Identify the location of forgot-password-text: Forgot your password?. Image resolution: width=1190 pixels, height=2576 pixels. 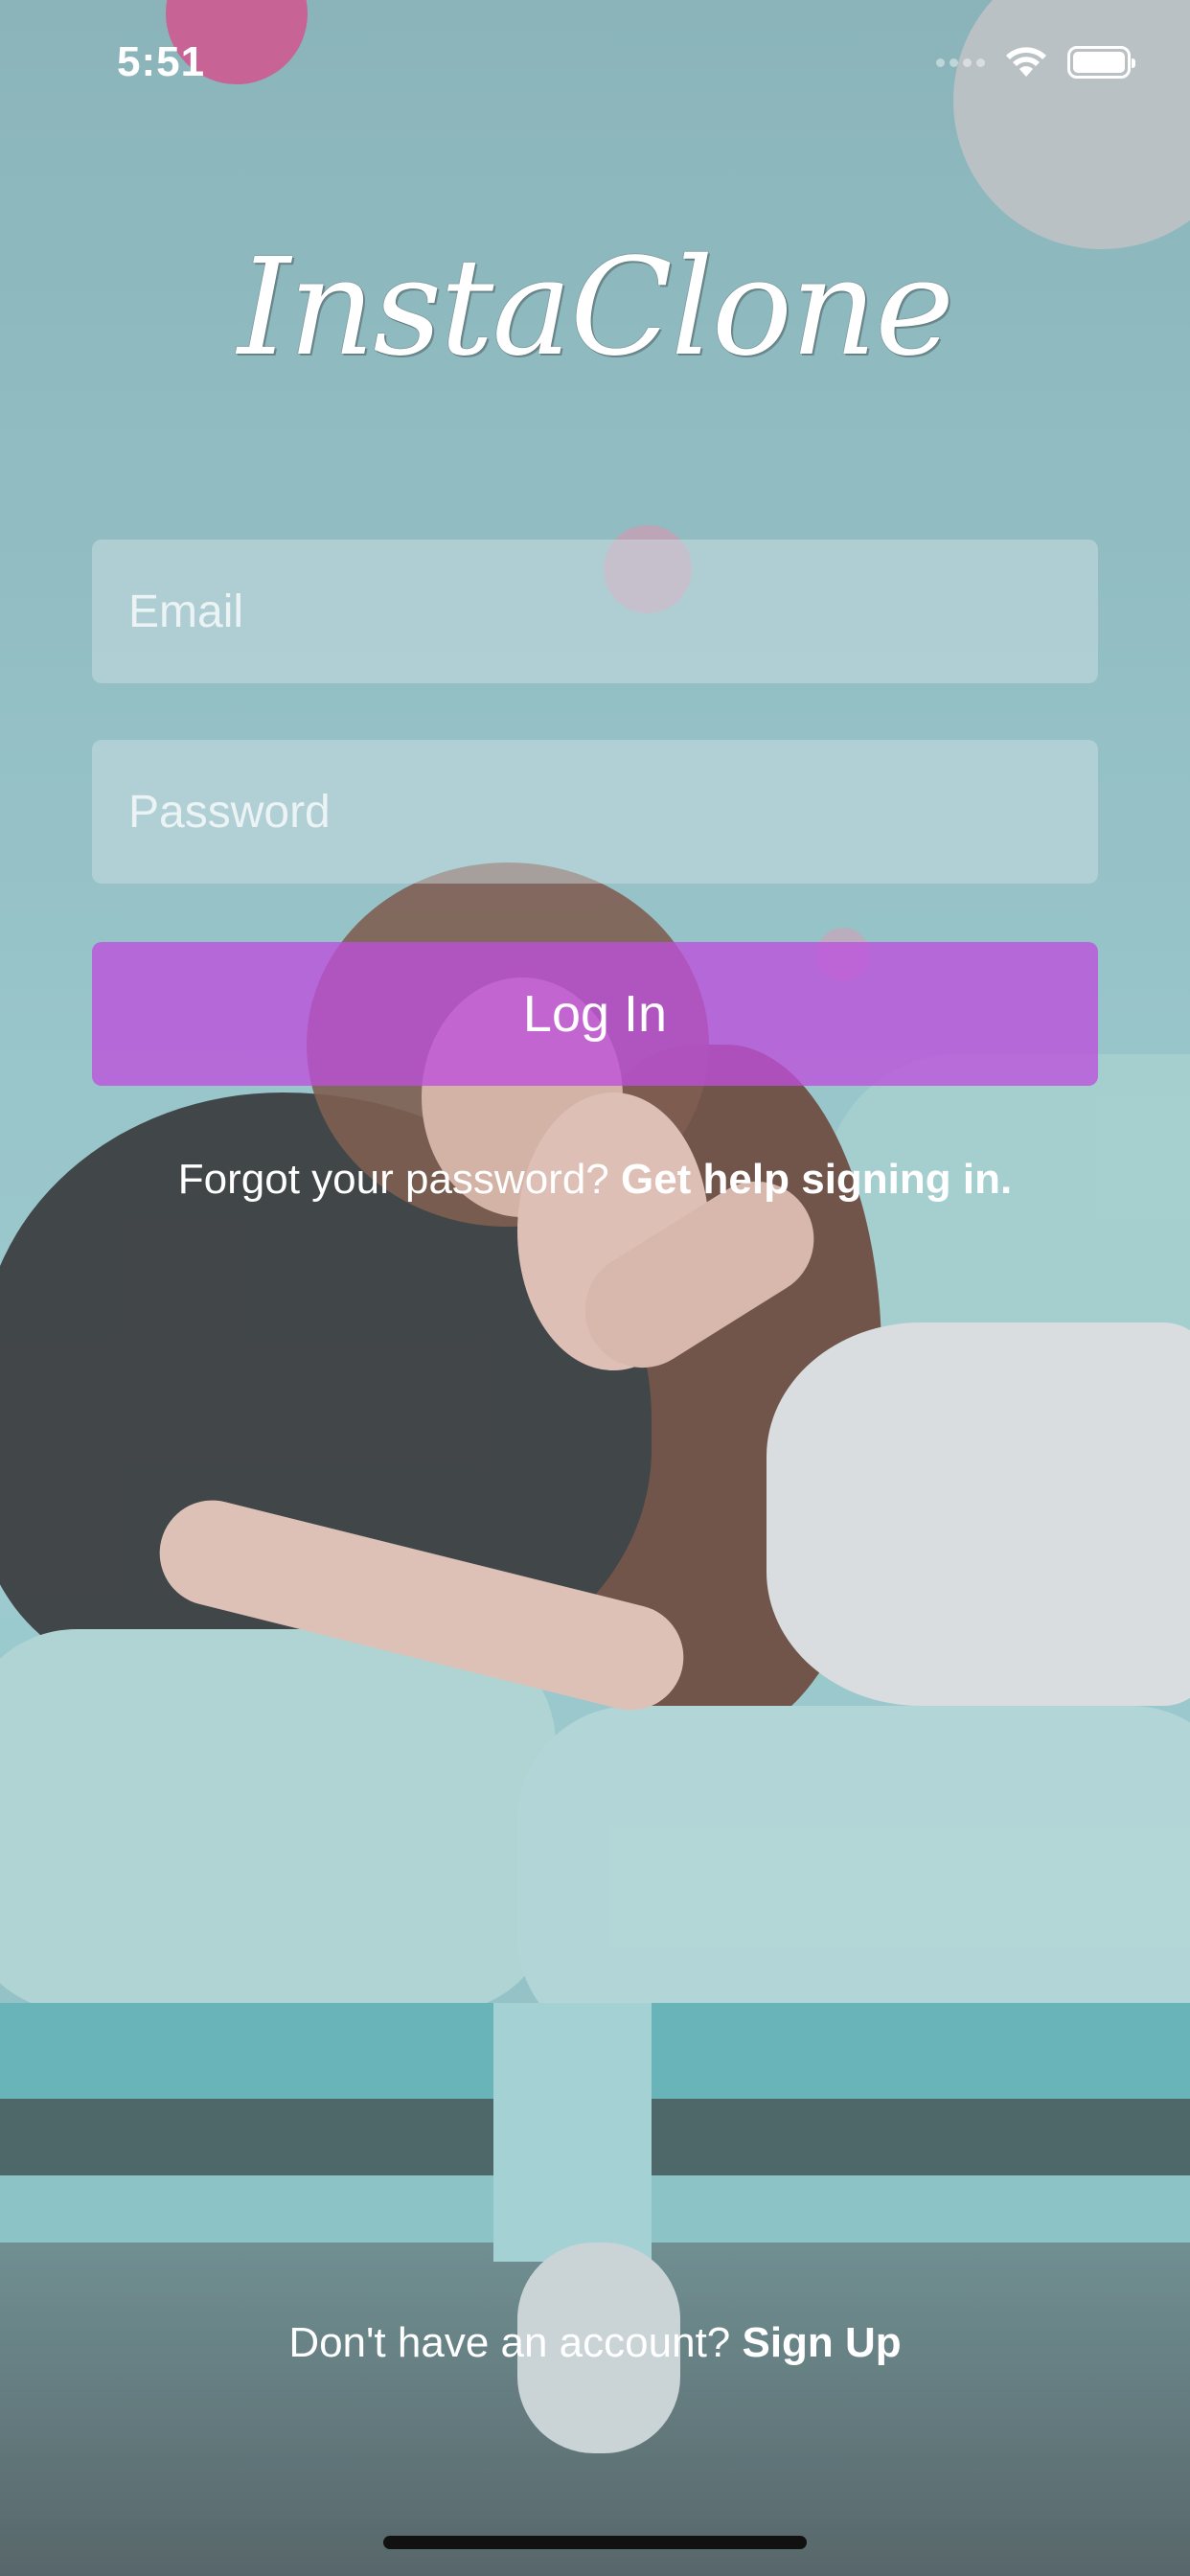
(399, 1179).